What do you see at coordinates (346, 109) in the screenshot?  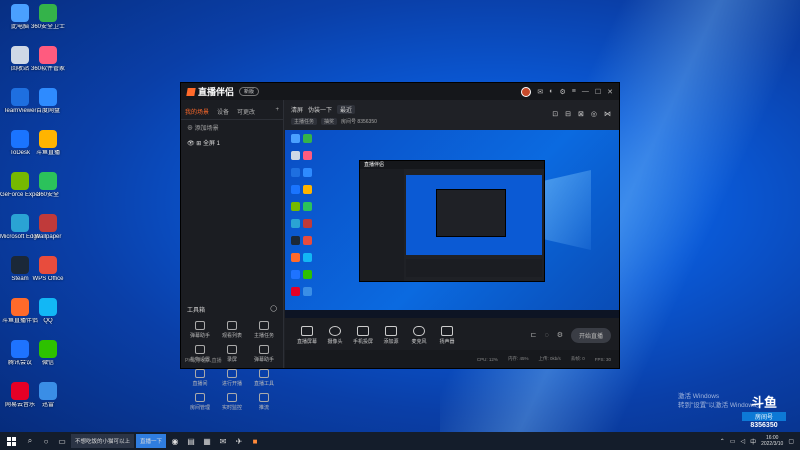 I see `recent-badge: 最近` at bounding box center [346, 109].